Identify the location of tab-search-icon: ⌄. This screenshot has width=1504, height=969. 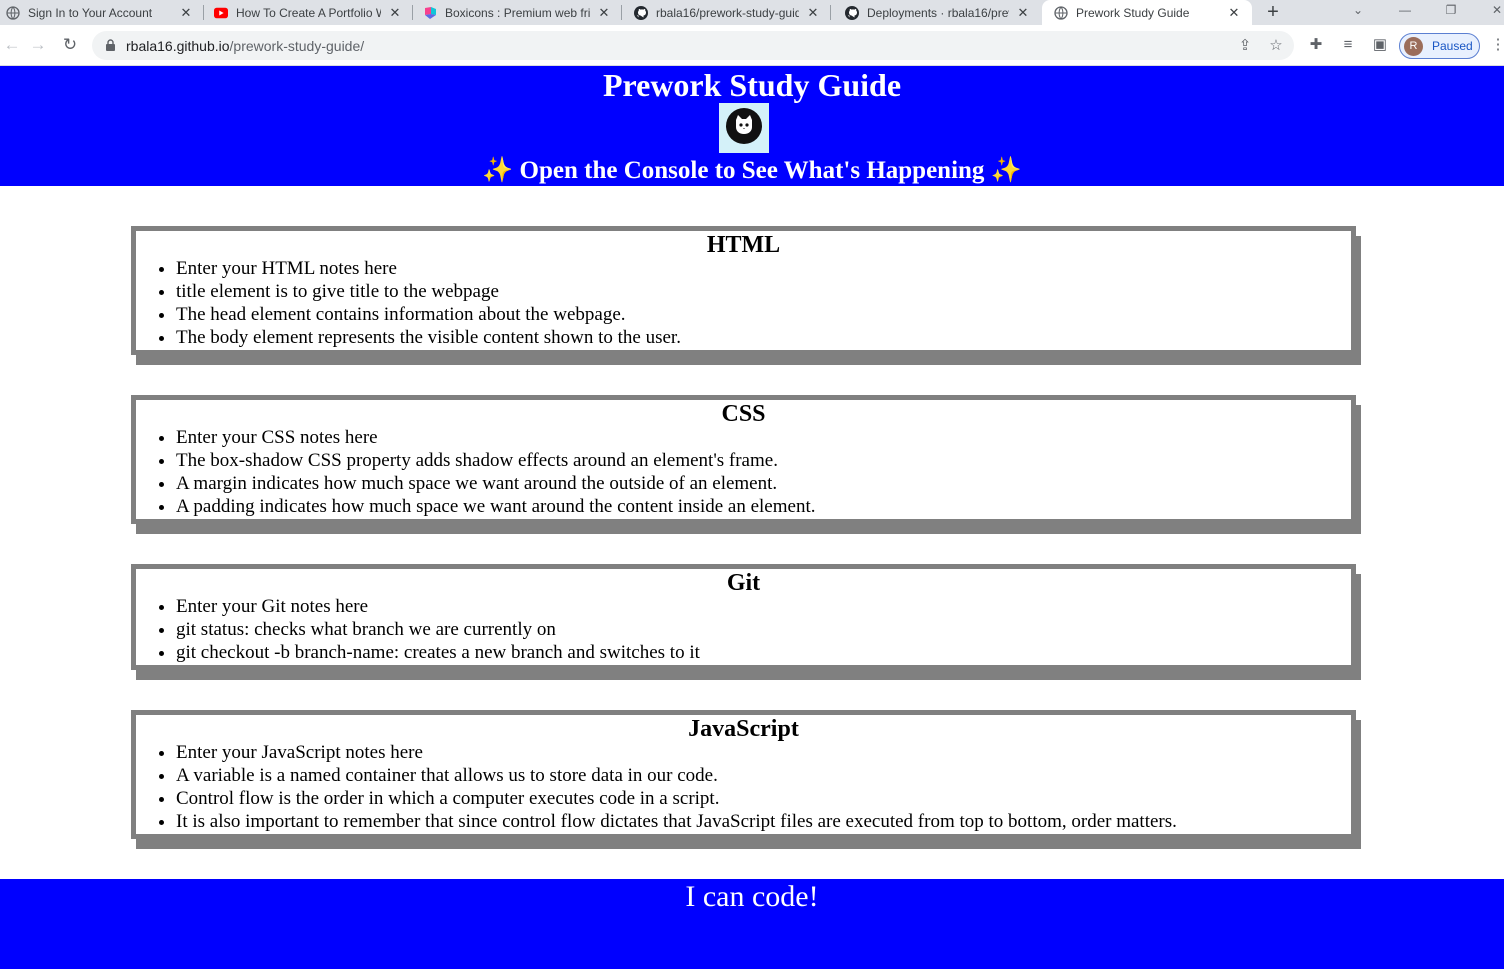
(1358, 12).